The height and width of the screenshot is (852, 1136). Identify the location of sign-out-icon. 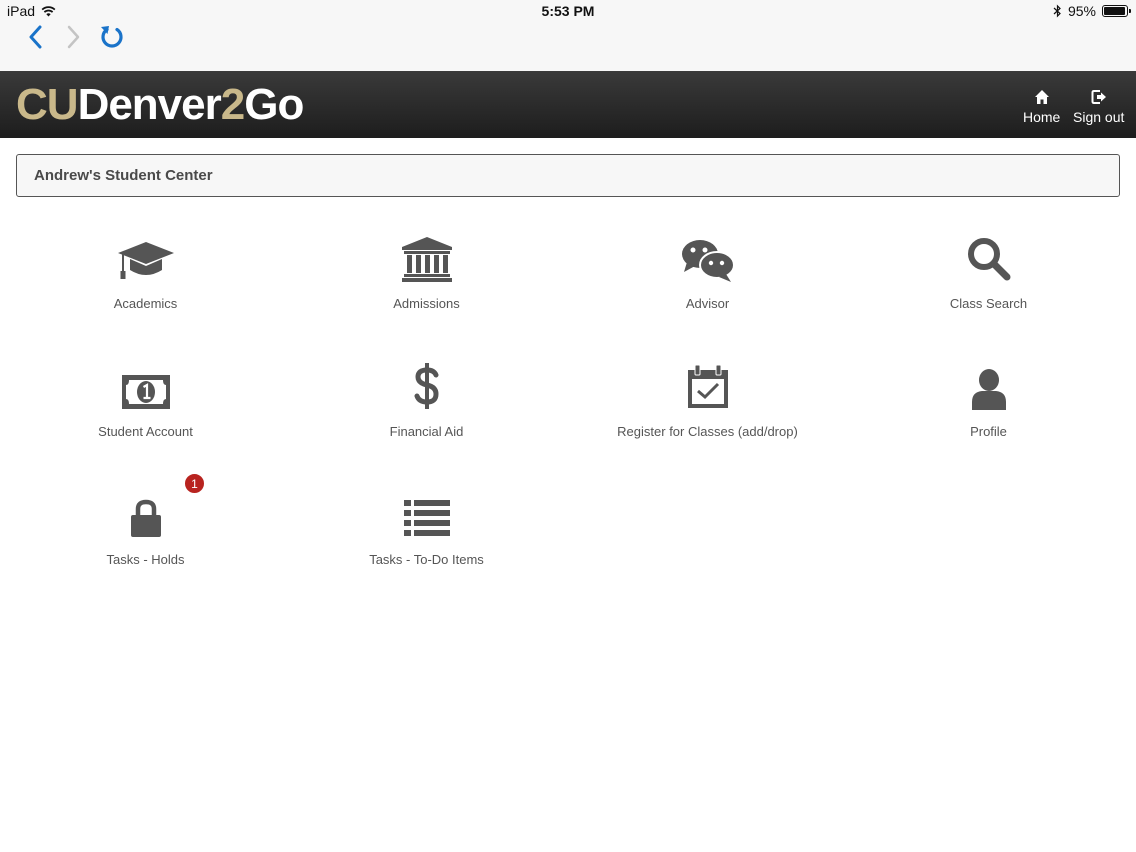
(1098, 97).